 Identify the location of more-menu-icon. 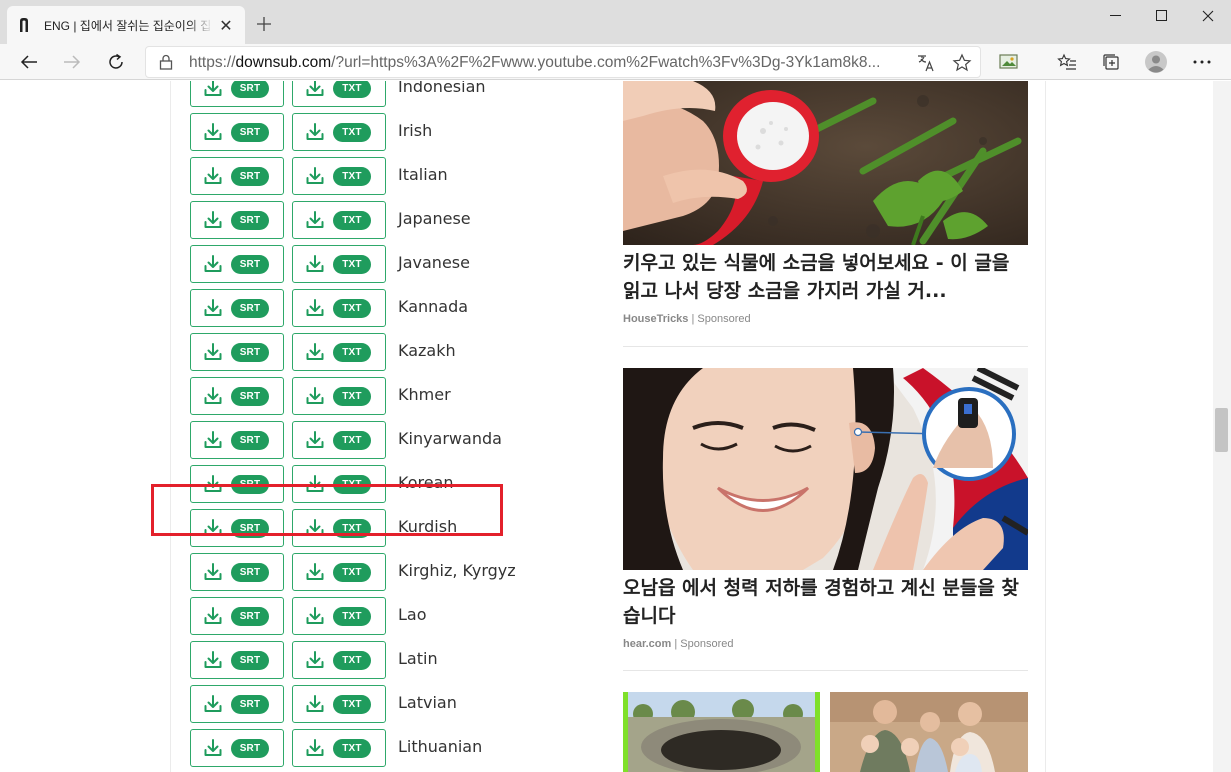
(1202, 62).